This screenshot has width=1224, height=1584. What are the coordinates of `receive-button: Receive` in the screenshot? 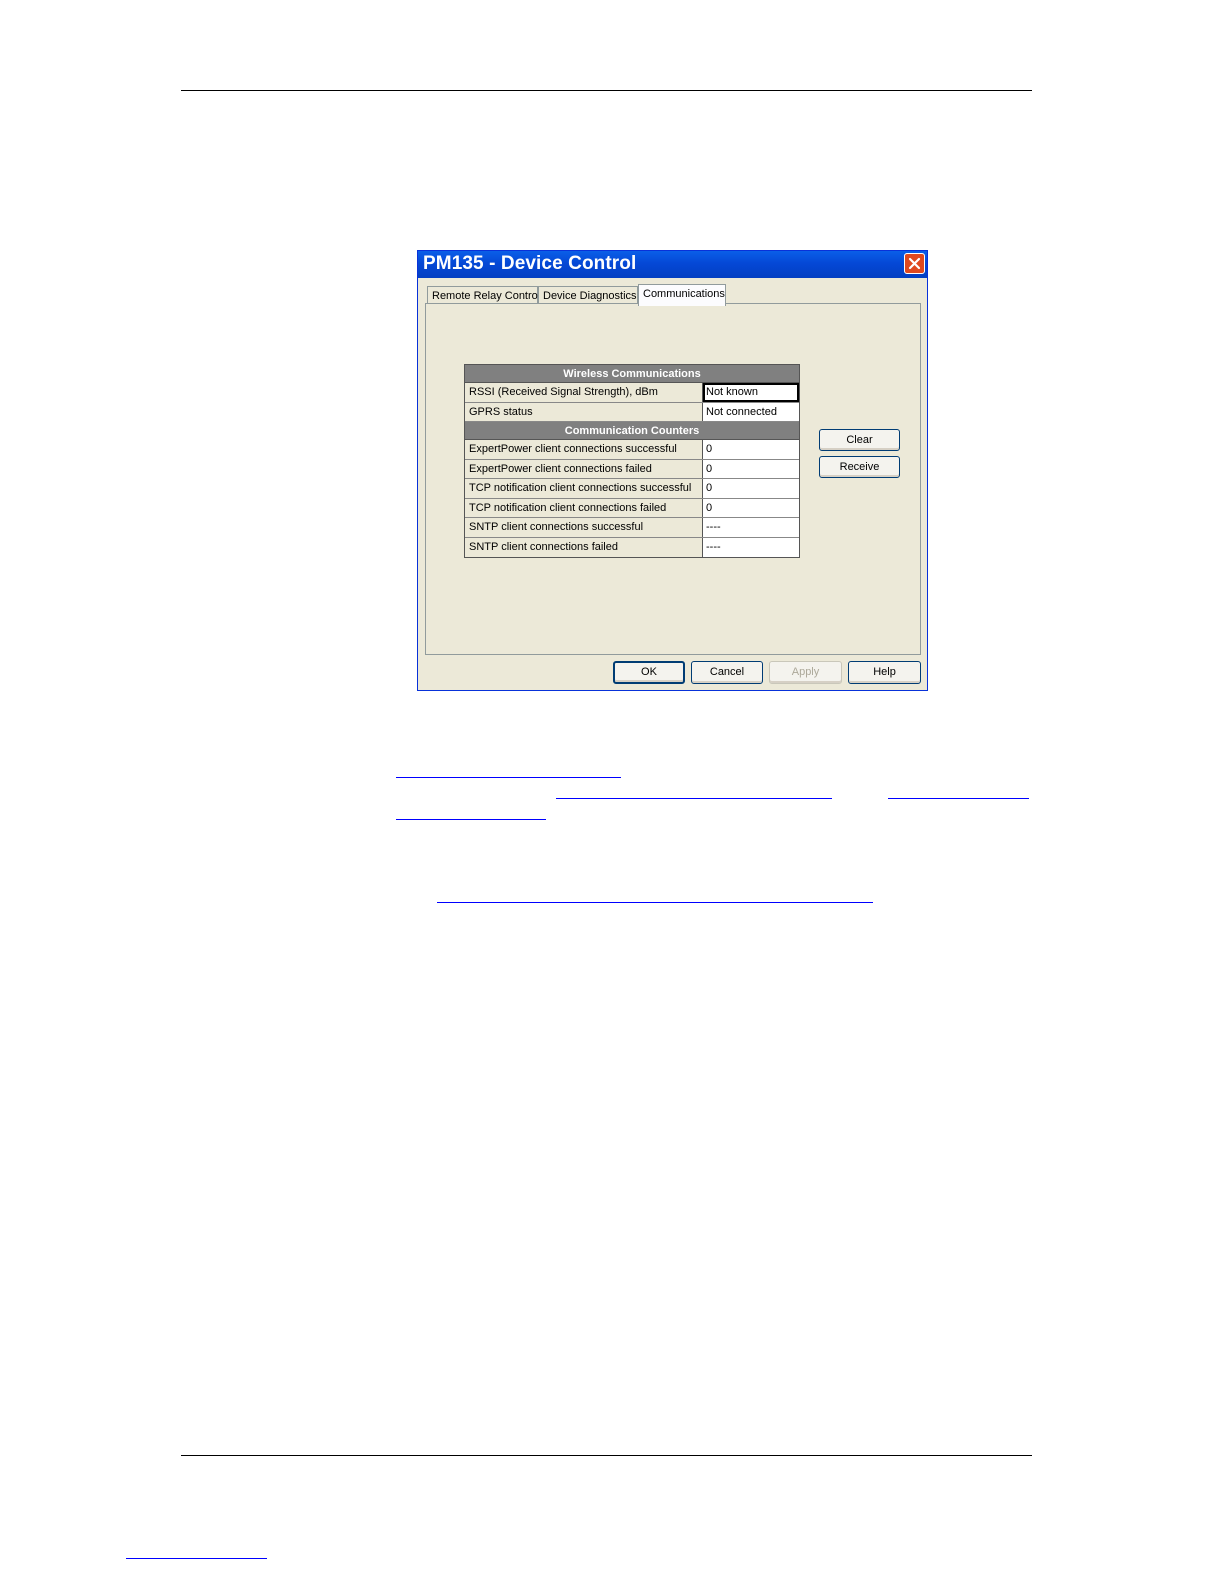 It's located at (859, 467).